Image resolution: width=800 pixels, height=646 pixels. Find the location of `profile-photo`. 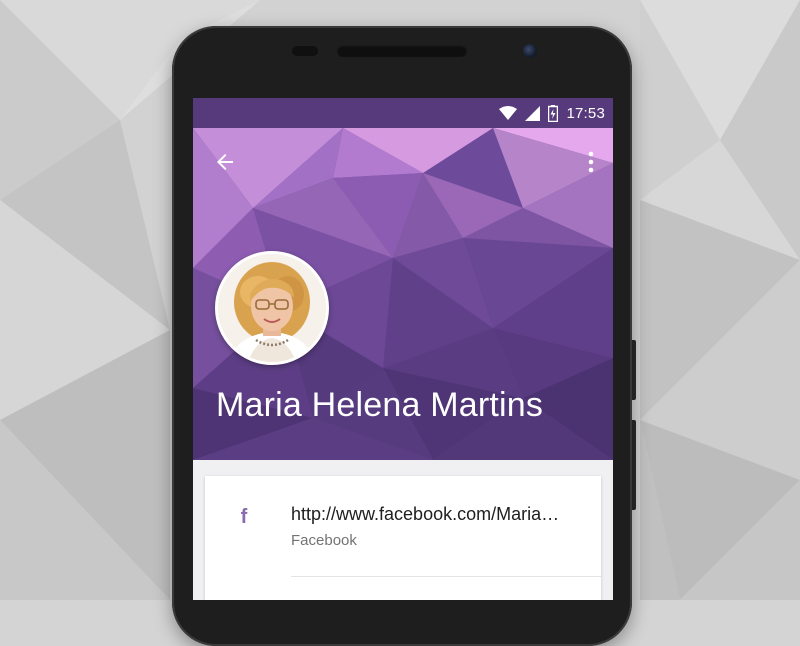

profile-photo is located at coordinates (272, 308).